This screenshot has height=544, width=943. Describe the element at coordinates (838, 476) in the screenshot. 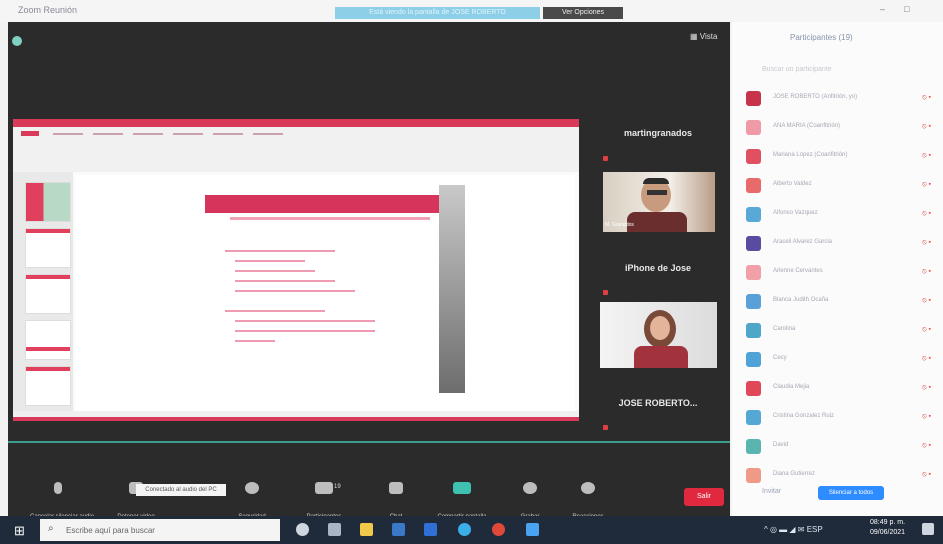

I see `participant-row: Diana Gutierrez ⦸ ▪` at that location.